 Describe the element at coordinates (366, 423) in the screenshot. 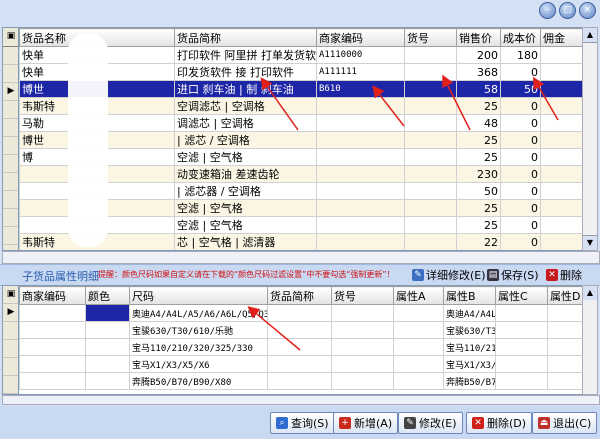

I see `add-button: + 新增(A)` at that location.